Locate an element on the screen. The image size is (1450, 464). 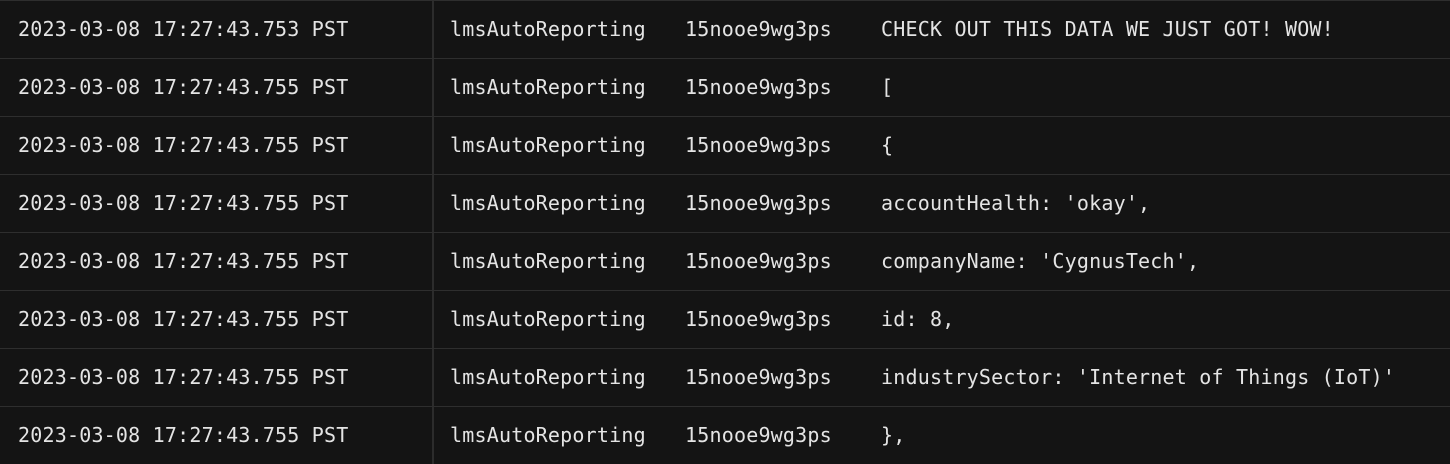
log-message: companyName: 'CygnusTech', is located at coordinates (1040, 261).